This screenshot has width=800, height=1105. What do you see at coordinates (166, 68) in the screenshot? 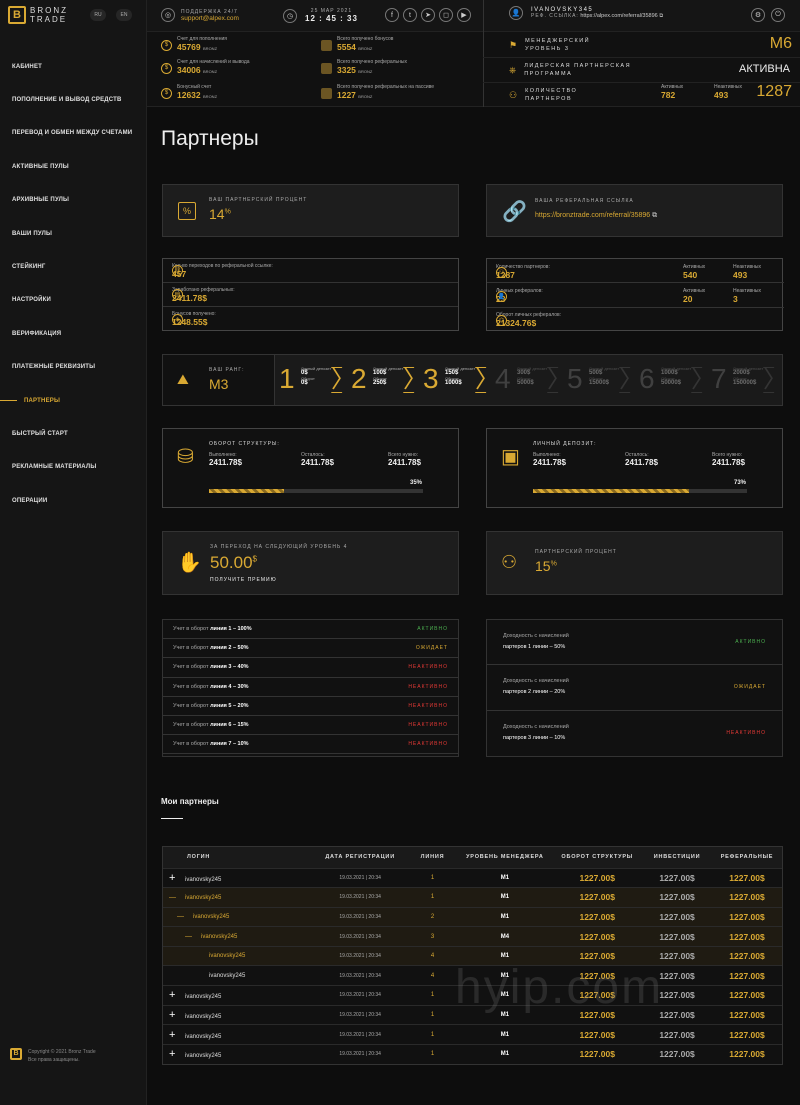
I see `account-icon: $` at bounding box center [166, 68].